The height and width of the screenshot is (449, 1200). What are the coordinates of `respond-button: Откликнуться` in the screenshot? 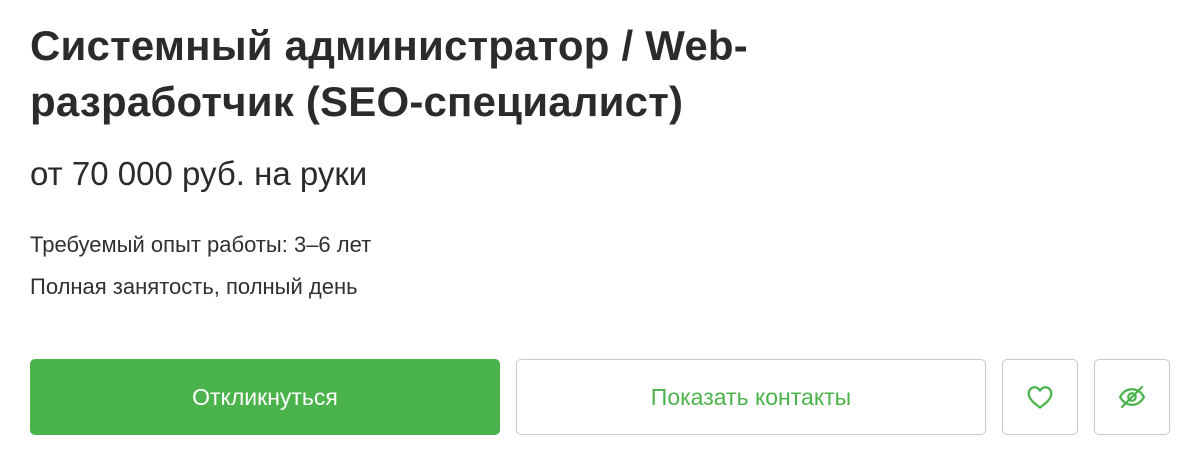 It's located at (265, 397).